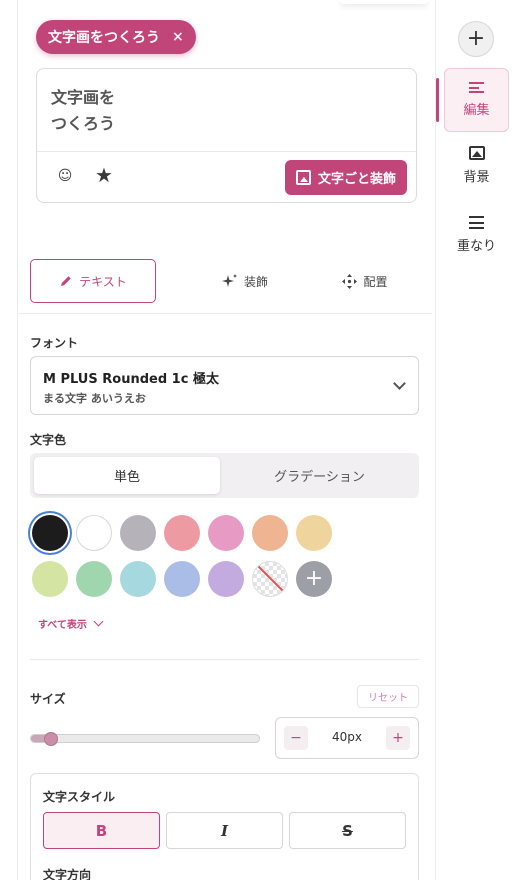 This screenshot has height=880, width=517. Describe the element at coordinates (296, 738) in the screenshot. I see `decrease-size-button: −` at that location.